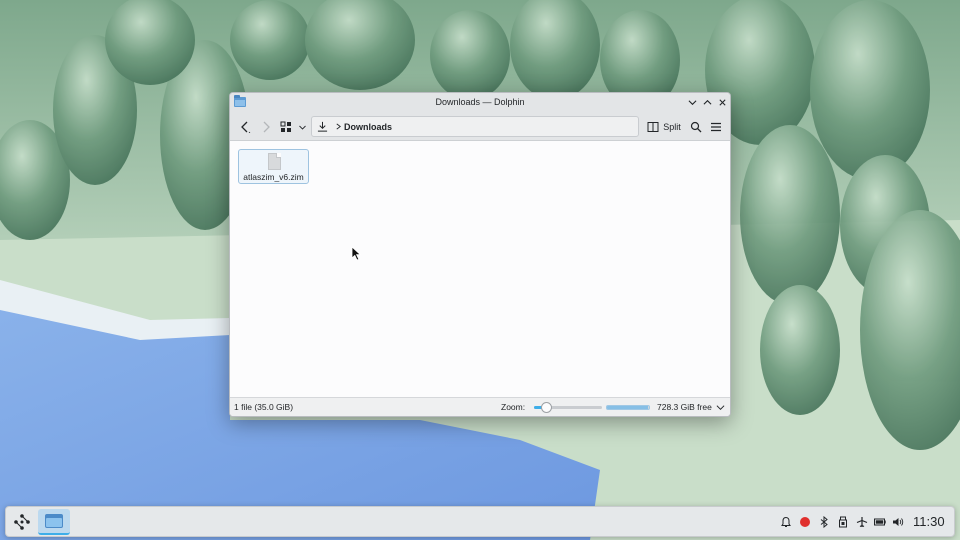  I want to click on file-item: atlaszim_v6.zim, so click(273, 166).